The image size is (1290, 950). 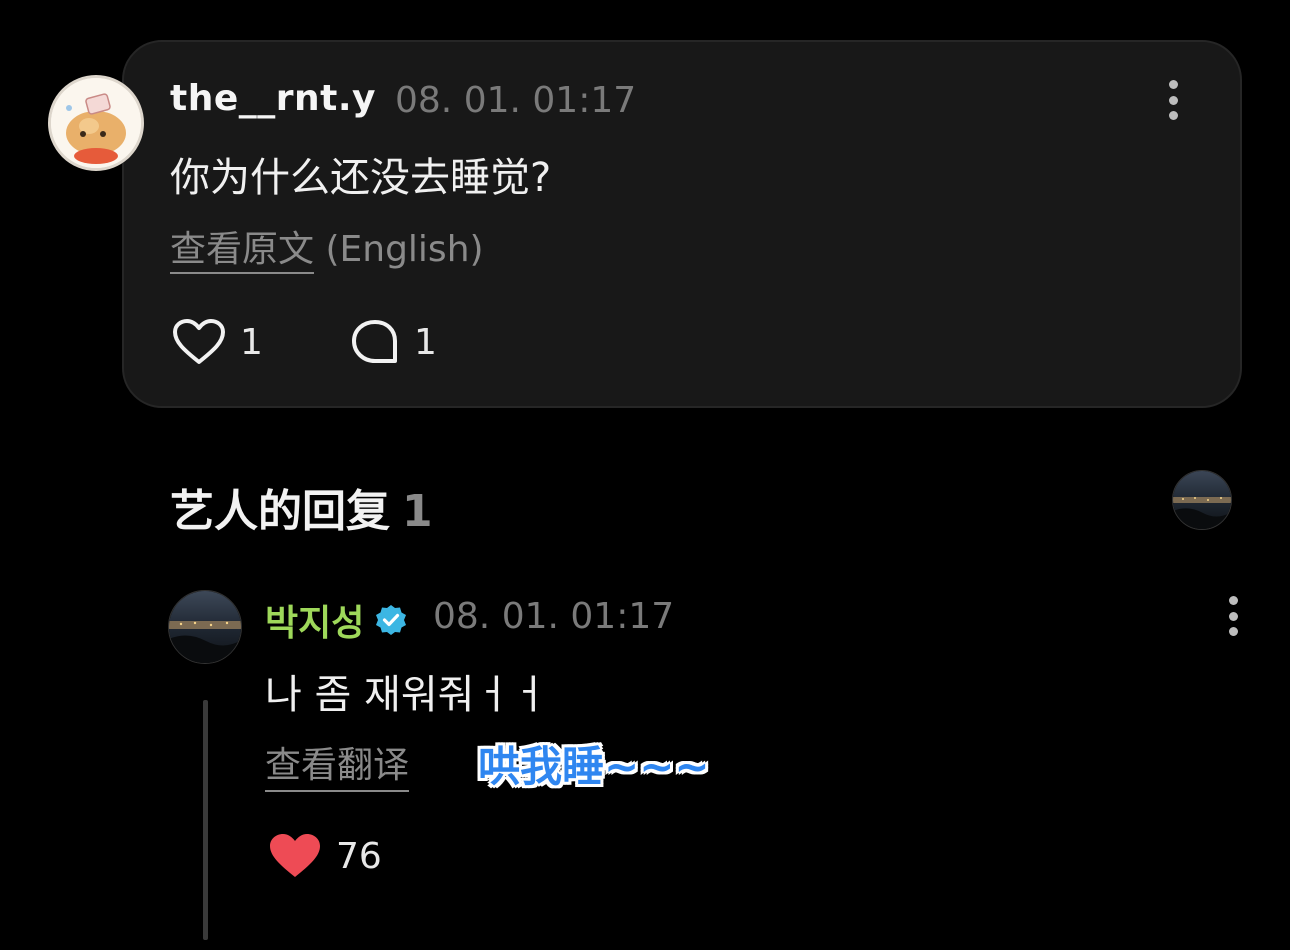 I want to click on artist-replies-title: 艺人的回复 1, so click(x=301, y=507).